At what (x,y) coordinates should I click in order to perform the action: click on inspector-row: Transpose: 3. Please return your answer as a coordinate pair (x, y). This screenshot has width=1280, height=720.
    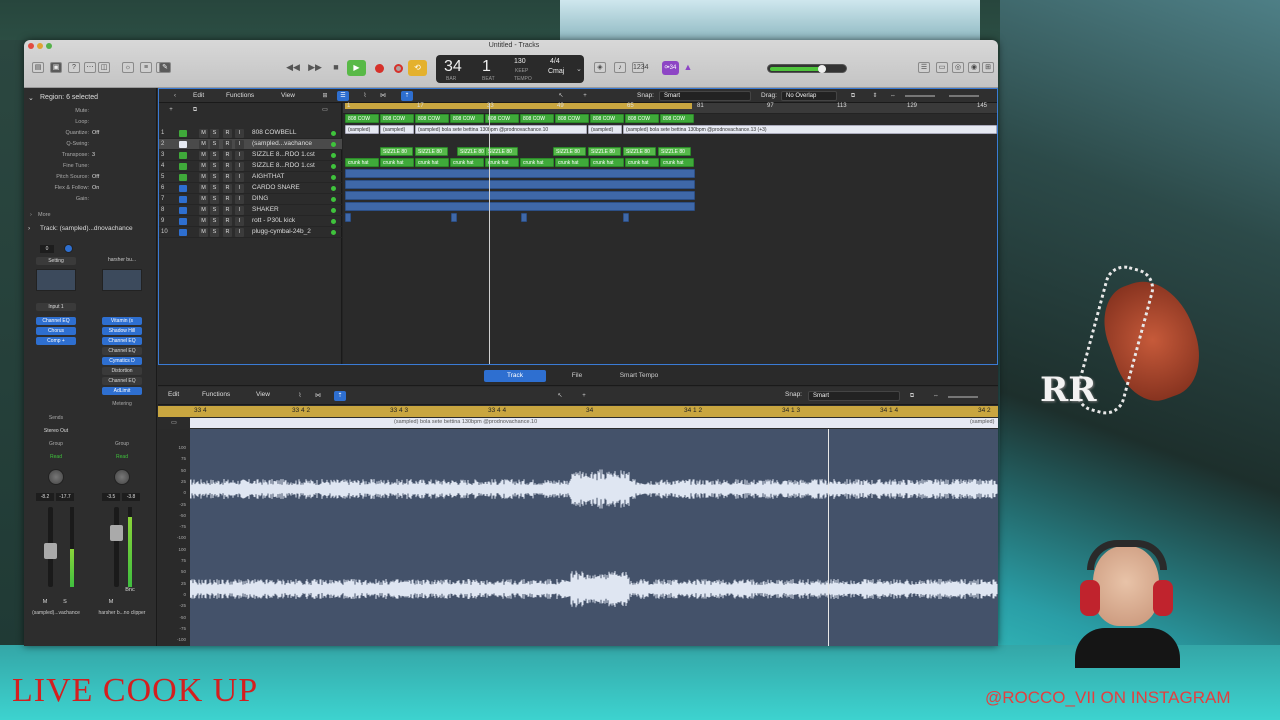
    Looking at the image, I should click on (90, 157).